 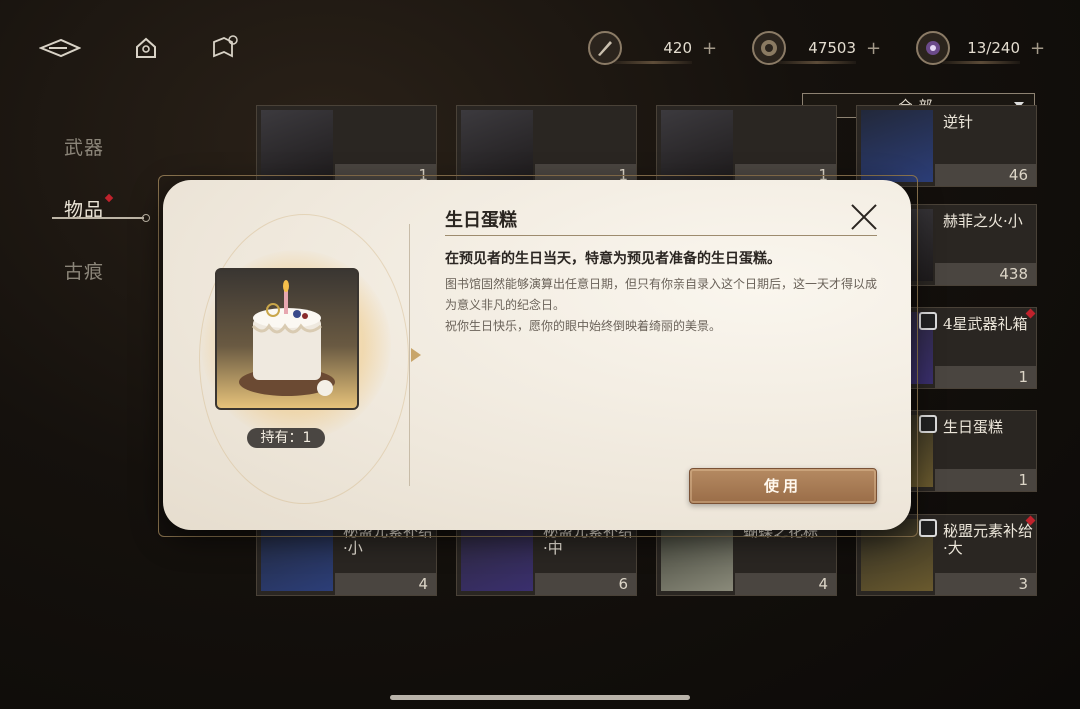 What do you see at coordinates (864, 217) in the screenshot?
I see `close-button` at bounding box center [864, 217].